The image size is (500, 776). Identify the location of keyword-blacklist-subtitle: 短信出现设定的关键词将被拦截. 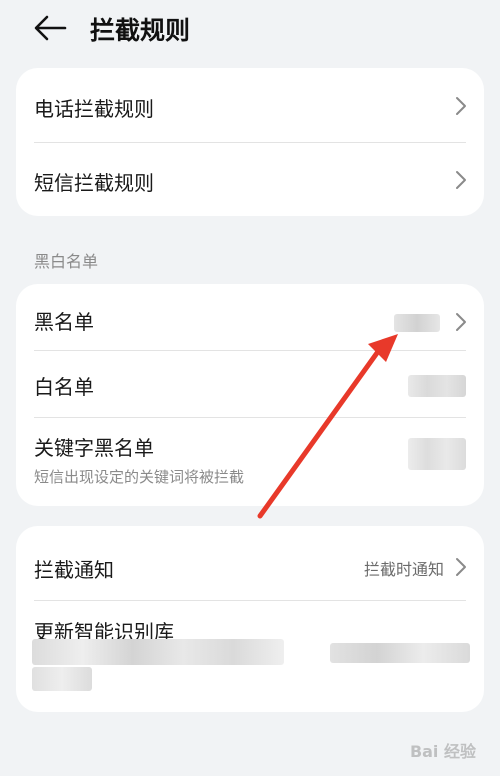
(139, 477).